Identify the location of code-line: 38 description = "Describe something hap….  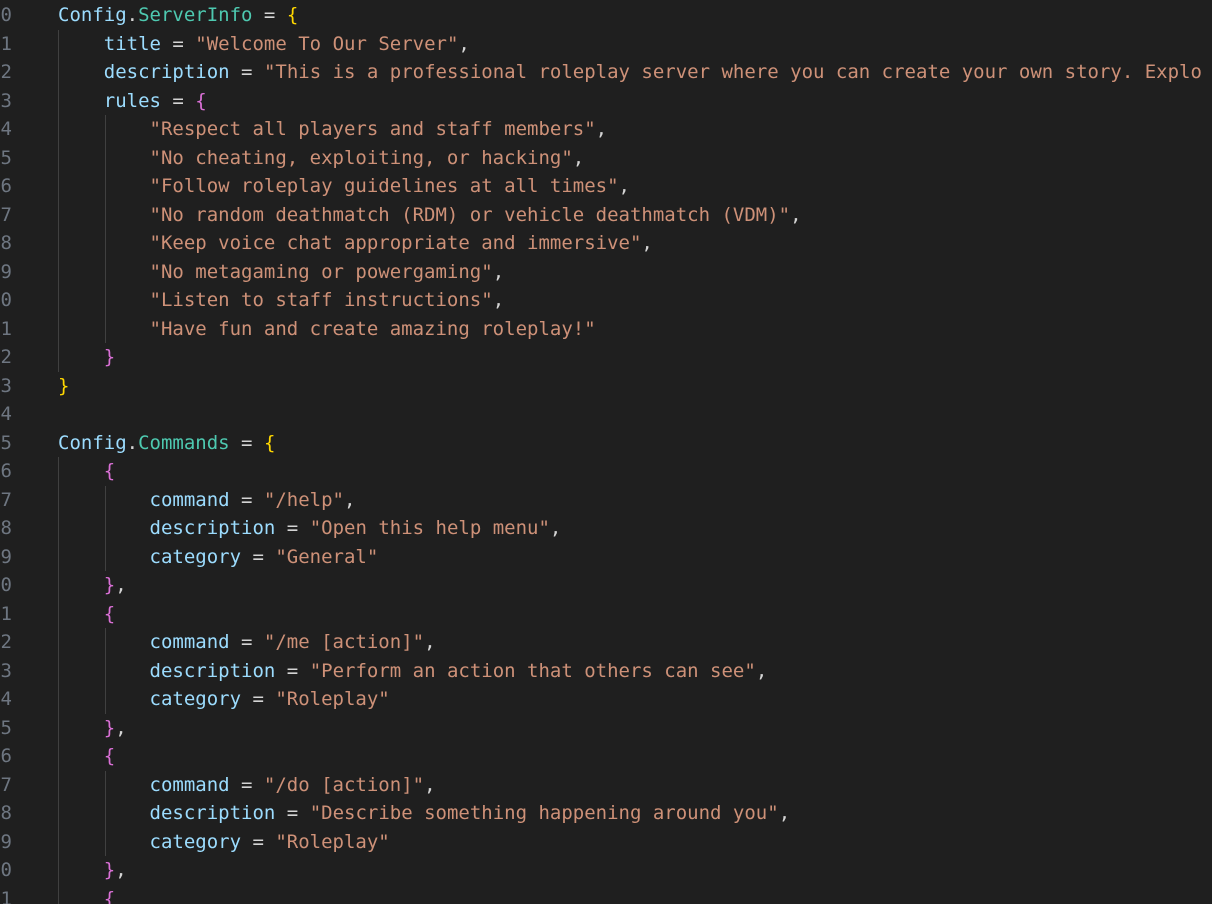
(606, 813).